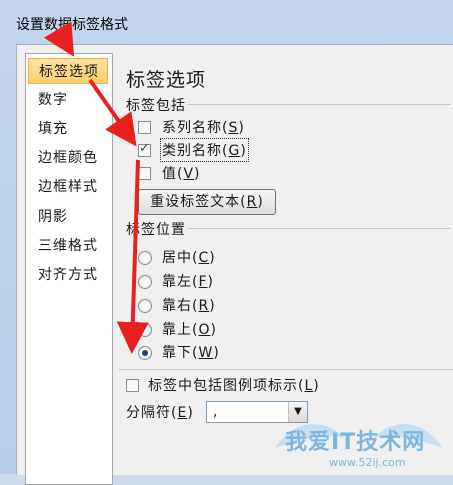  I want to click on watermark-url: www.52ij.com, so click(367, 462).